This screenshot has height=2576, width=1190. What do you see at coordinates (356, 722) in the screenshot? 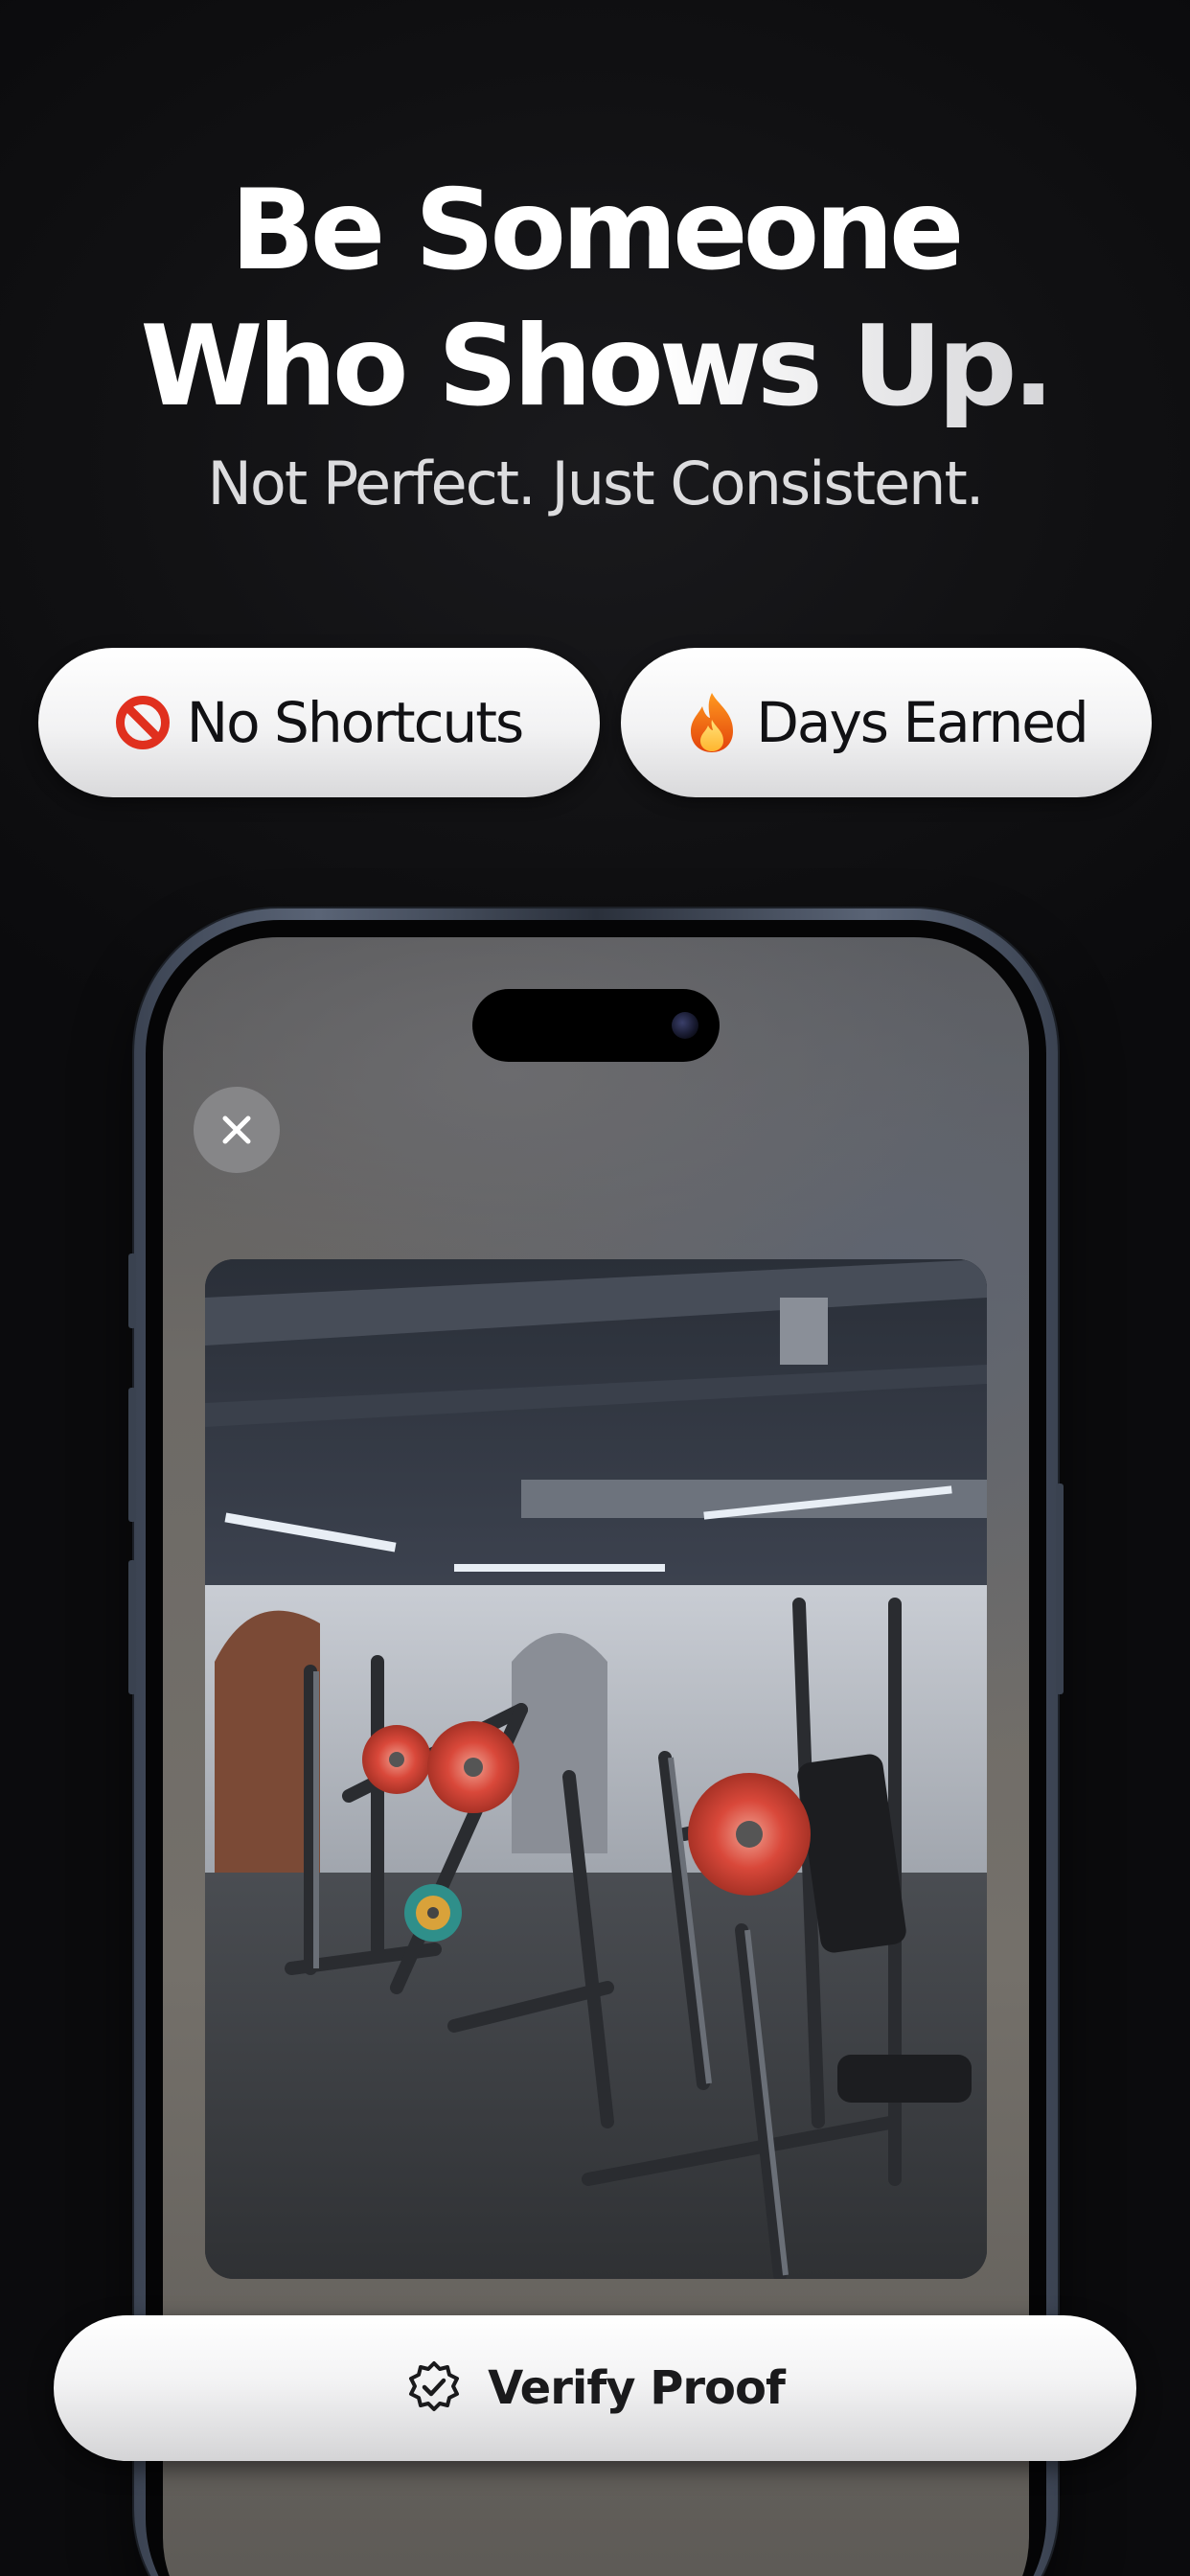
I see `no-shortcuts-label: No Shortcuts` at bounding box center [356, 722].